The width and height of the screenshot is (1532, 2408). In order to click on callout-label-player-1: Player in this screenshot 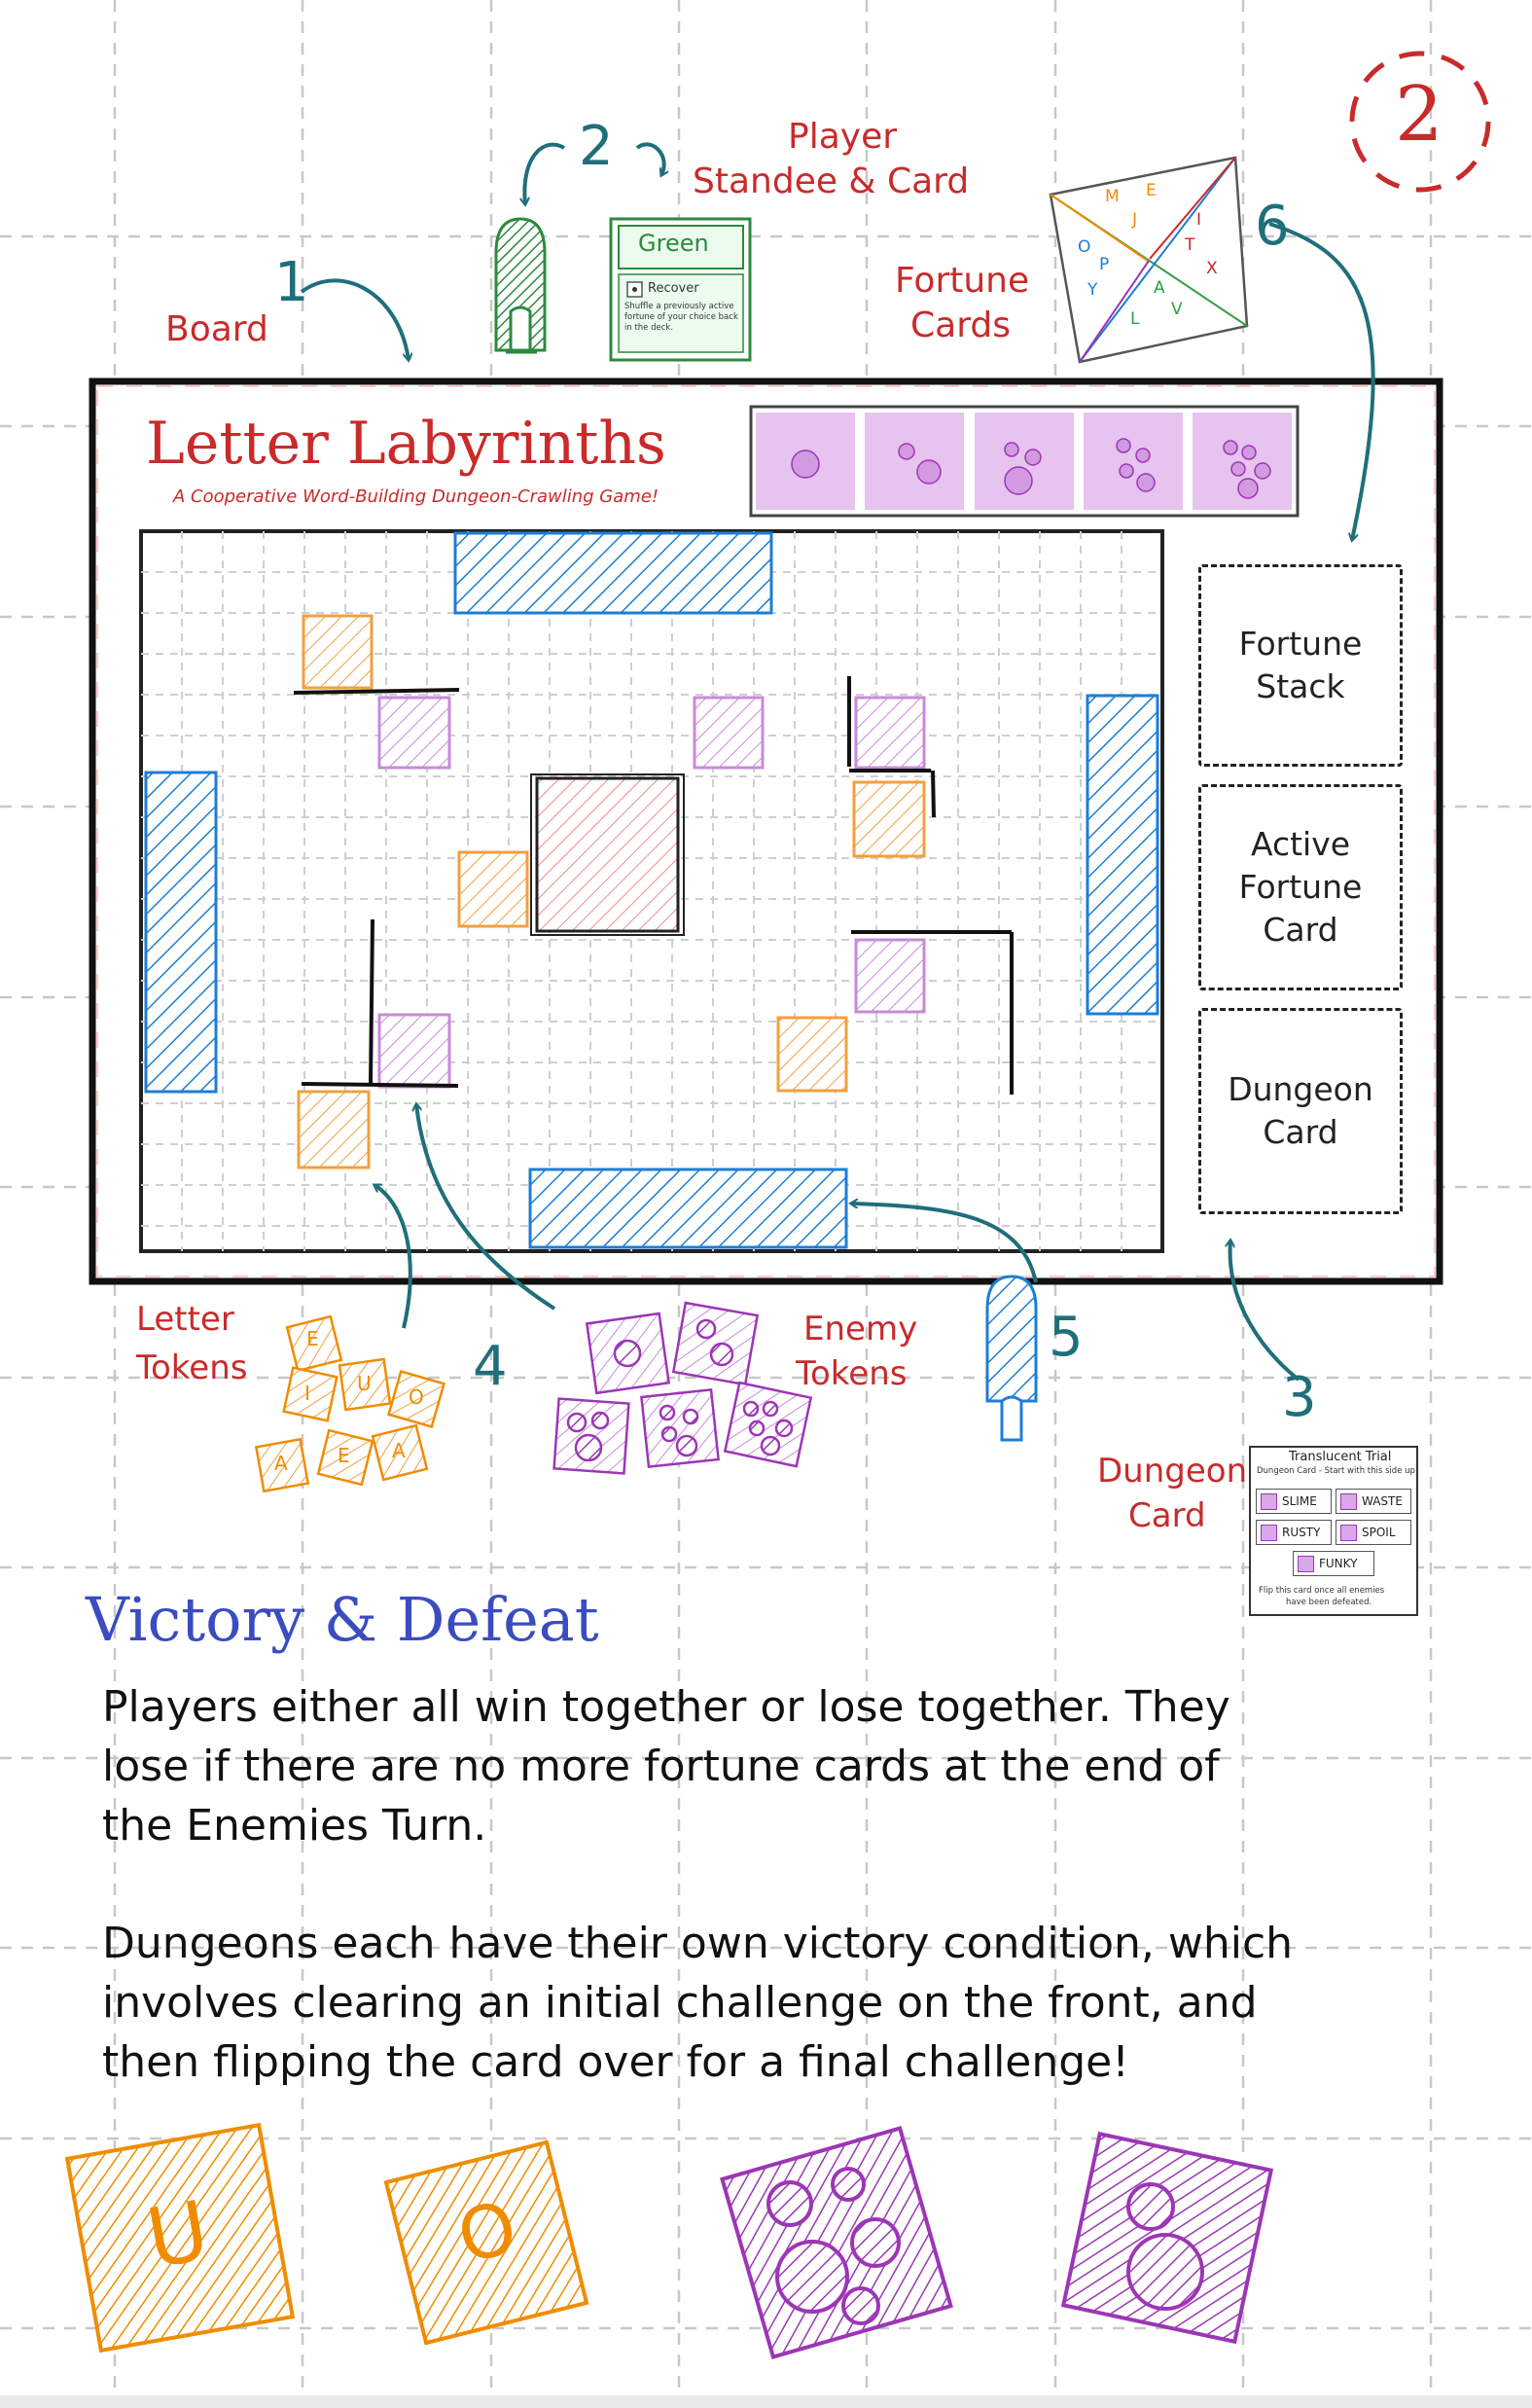, I will do `click(843, 137)`.